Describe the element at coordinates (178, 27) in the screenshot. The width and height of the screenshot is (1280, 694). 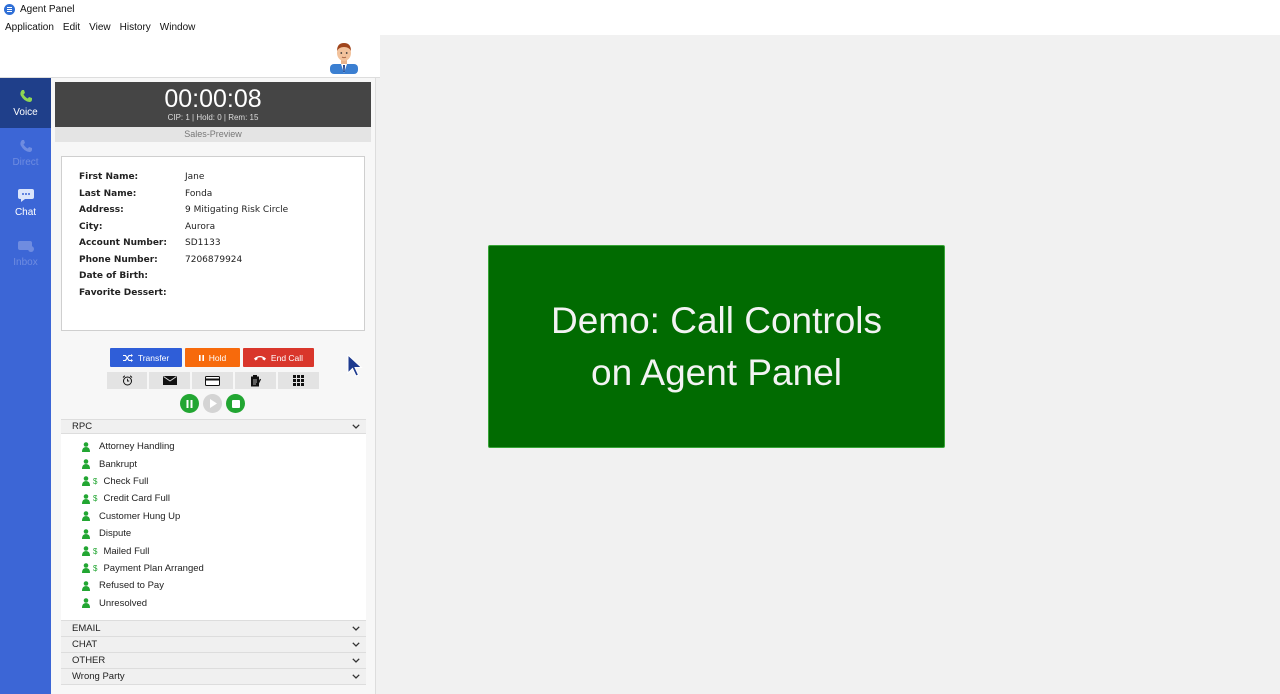
I see `menu-window: Window` at that location.